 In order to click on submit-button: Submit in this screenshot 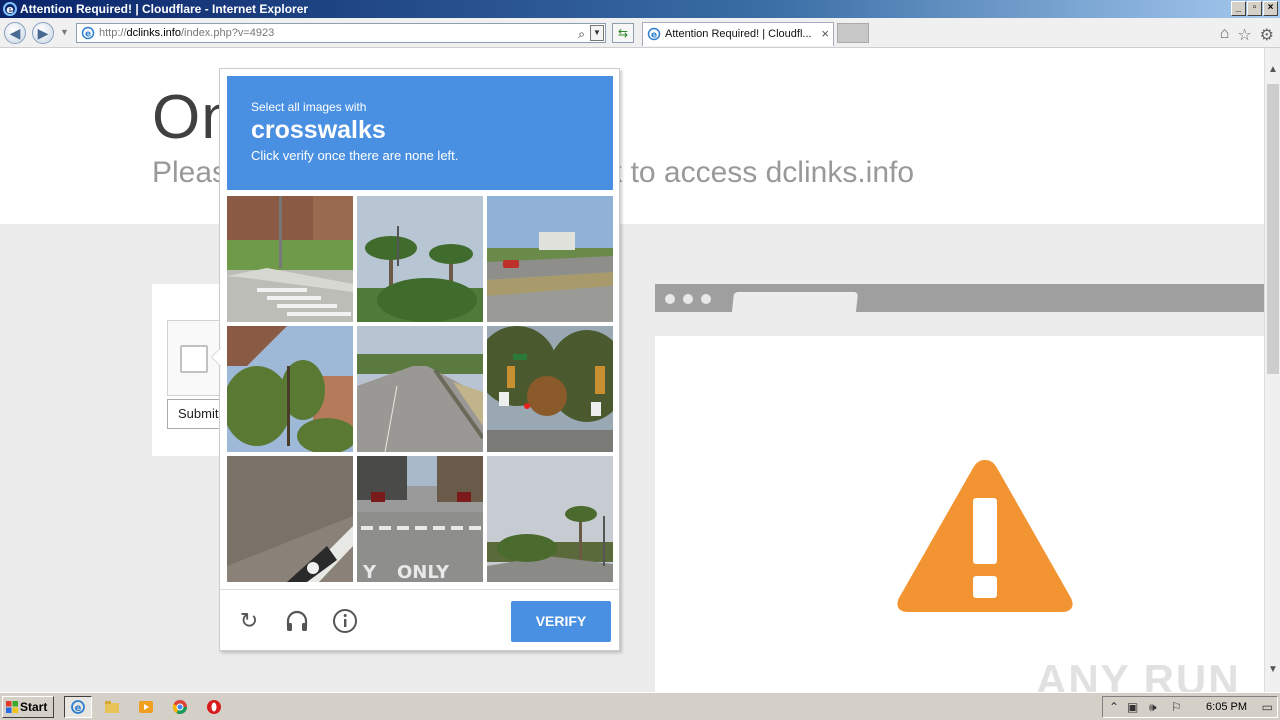, I will do `click(197, 414)`.